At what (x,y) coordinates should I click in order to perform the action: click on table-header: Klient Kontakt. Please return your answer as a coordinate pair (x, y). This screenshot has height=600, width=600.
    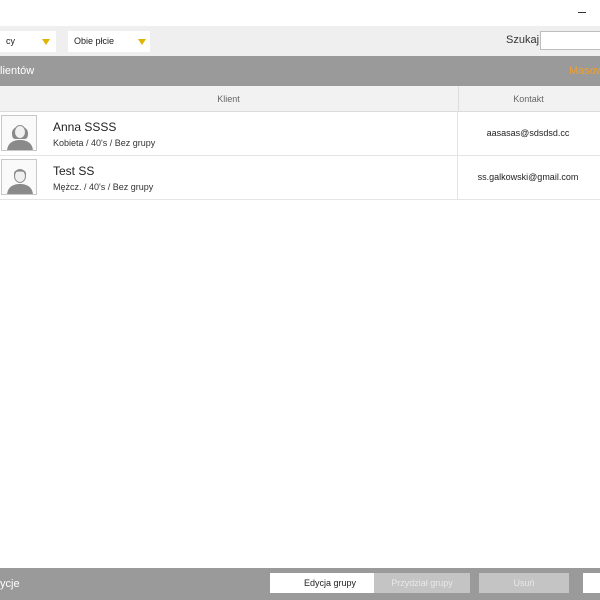
    Looking at the image, I should click on (300, 99).